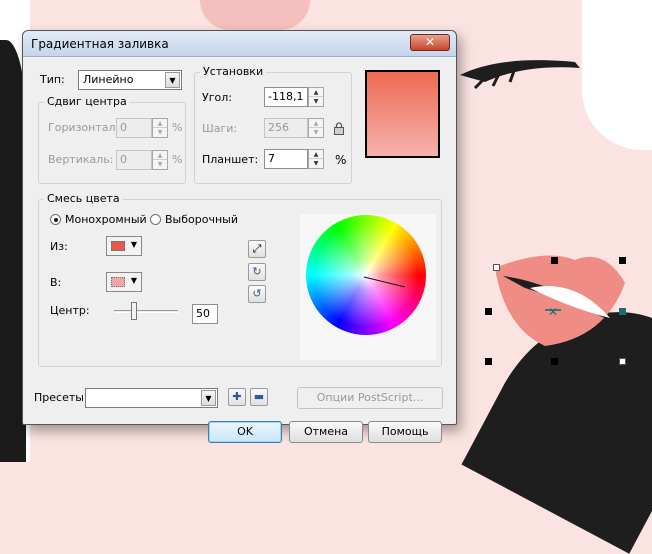  Describe the element at coordinates (257, 272) in the screenshot. I see `rotate-cw-icon: ↻` at that location.